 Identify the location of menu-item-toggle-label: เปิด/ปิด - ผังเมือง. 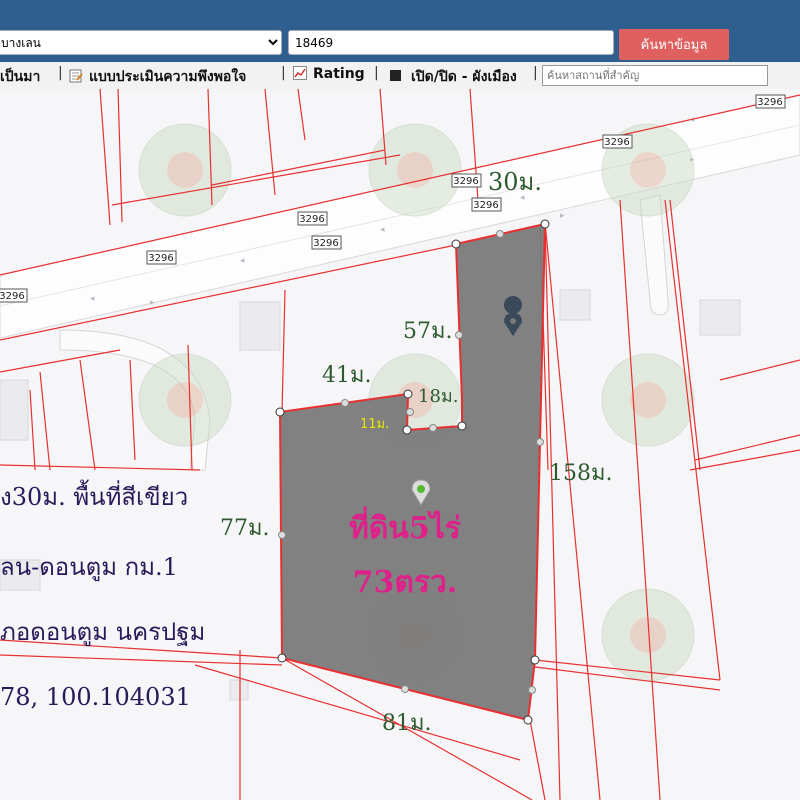
(464, 77).